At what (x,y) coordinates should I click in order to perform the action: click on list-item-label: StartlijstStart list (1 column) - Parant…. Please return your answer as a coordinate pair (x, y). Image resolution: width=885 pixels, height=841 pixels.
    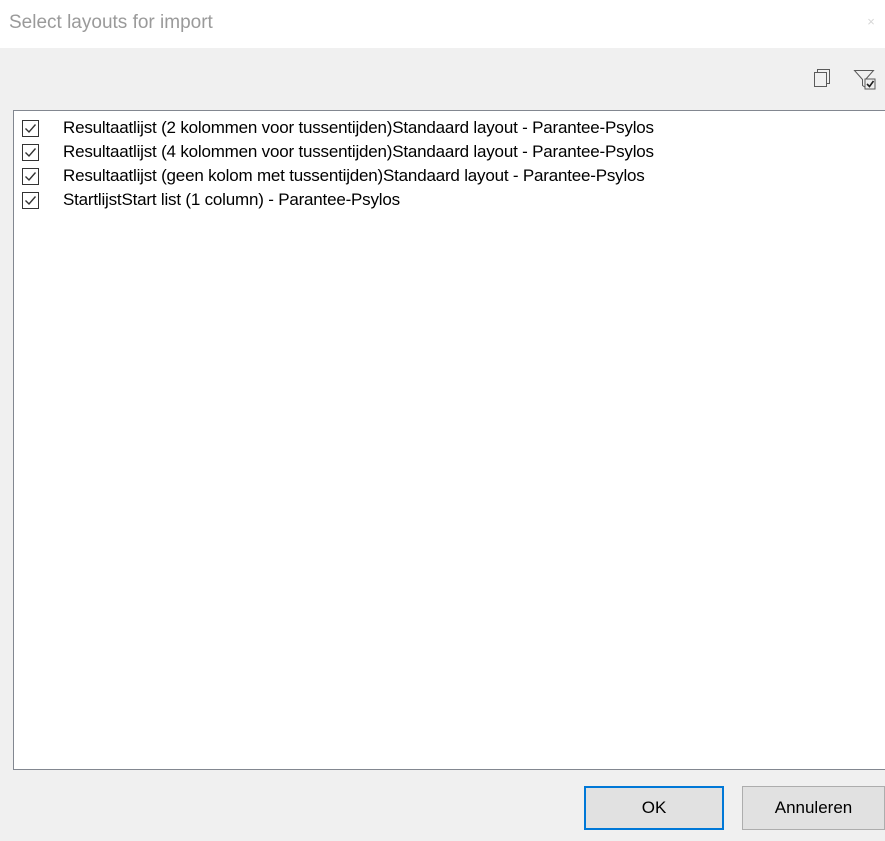
    Looking at the image, I should click on (231, 199).